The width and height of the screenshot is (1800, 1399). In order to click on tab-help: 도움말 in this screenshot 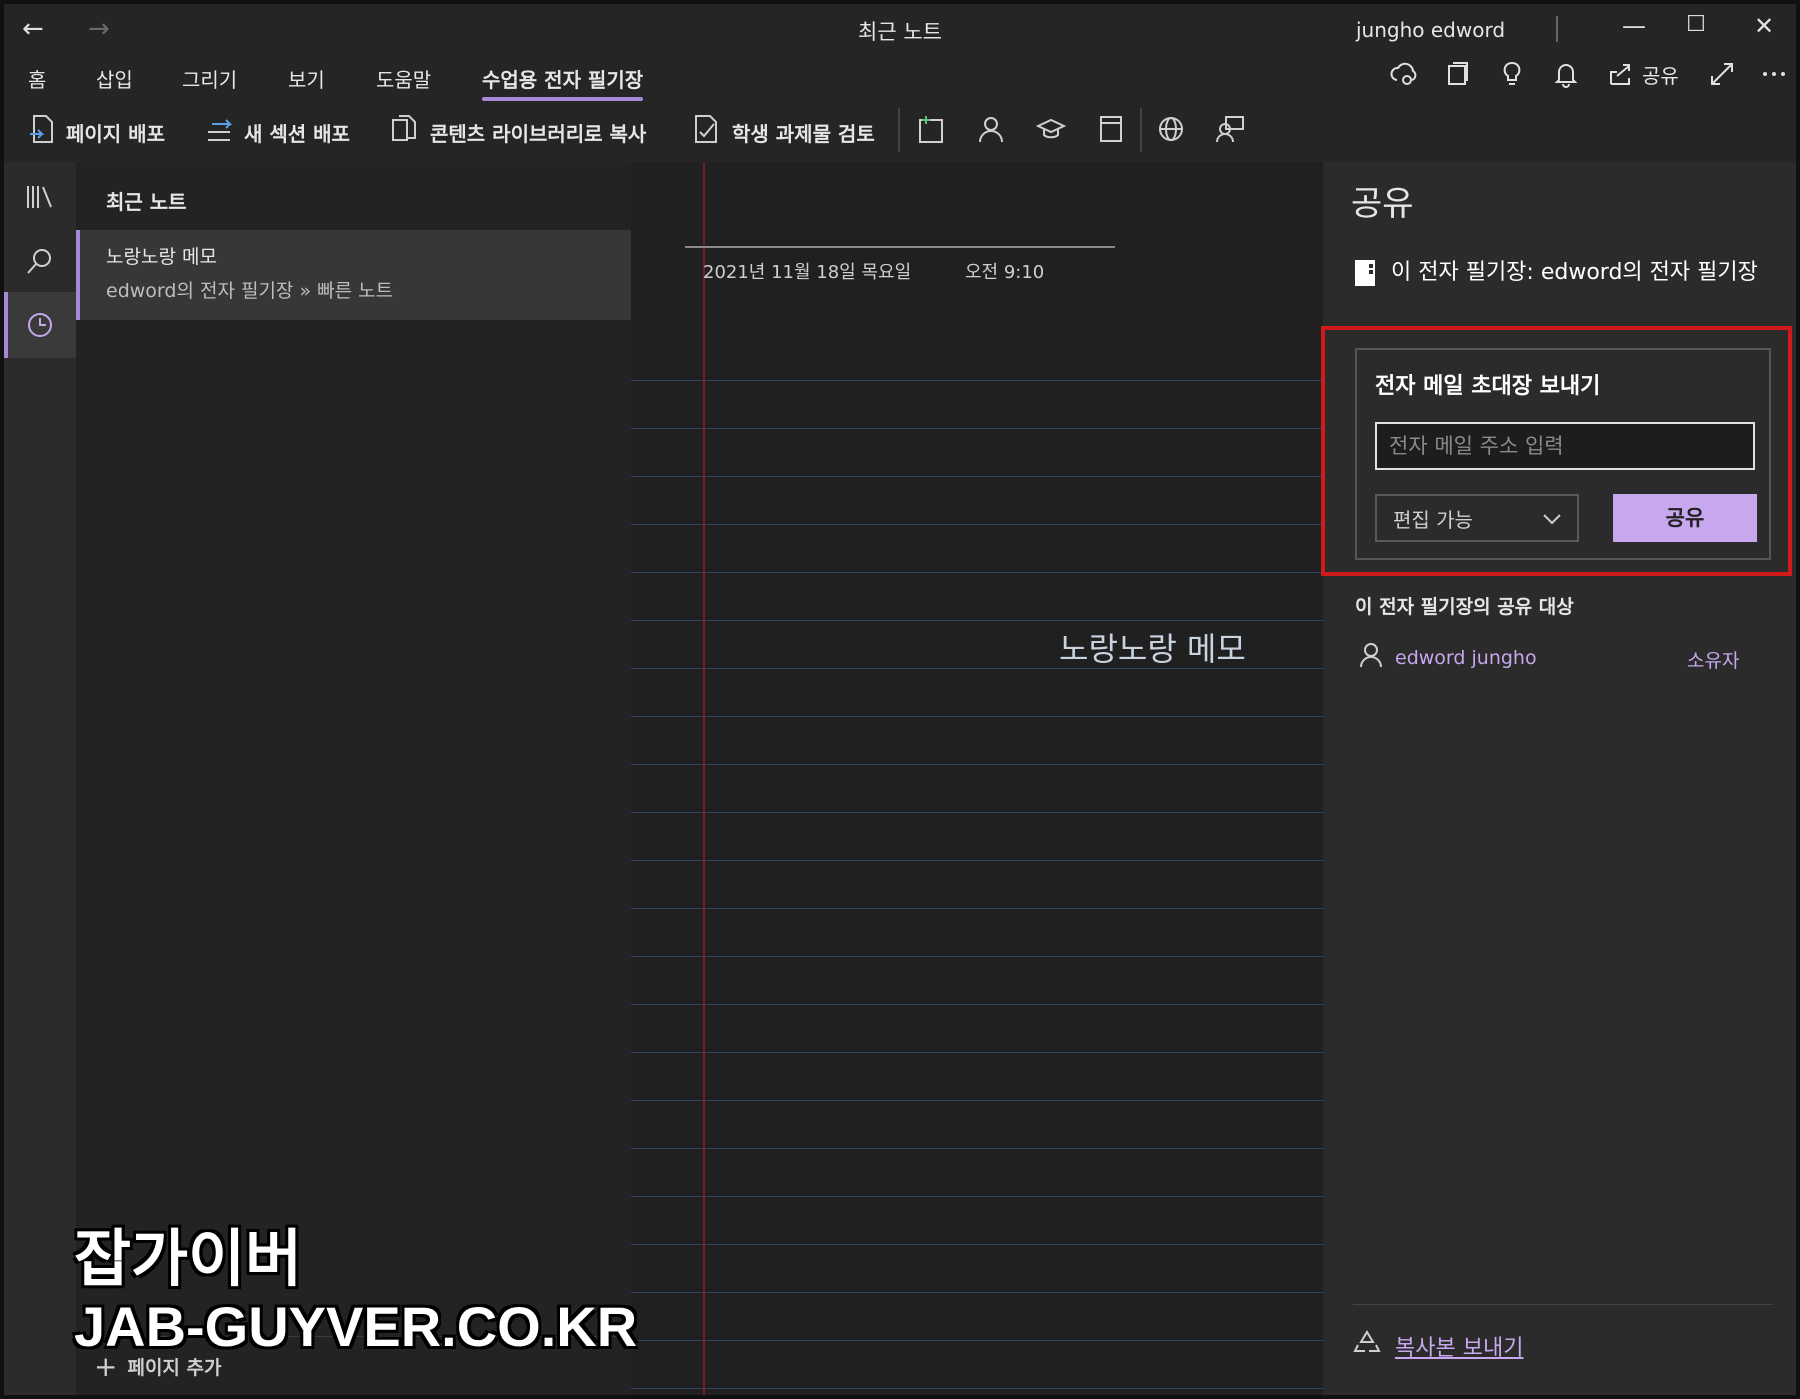, I will do `click(403, 78)`.